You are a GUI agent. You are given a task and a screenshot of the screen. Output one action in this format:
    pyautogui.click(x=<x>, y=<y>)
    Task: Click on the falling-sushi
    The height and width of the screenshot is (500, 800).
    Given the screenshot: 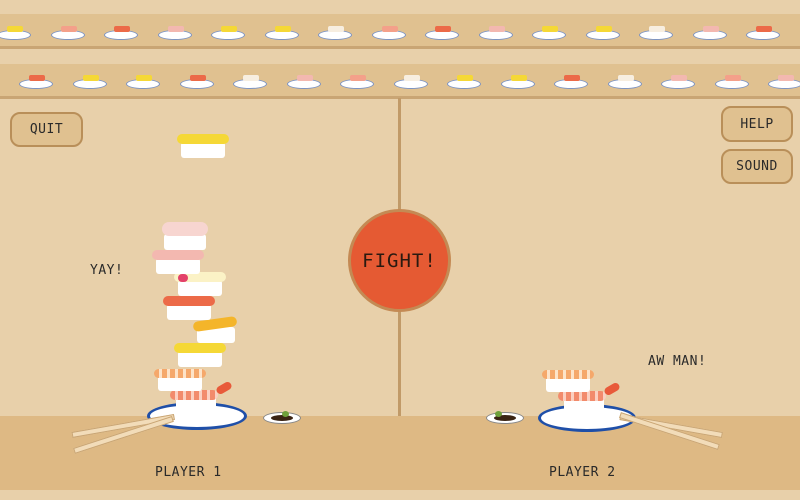 What is the action you would take?
    pyautogui.click(x=204, y=147)
    